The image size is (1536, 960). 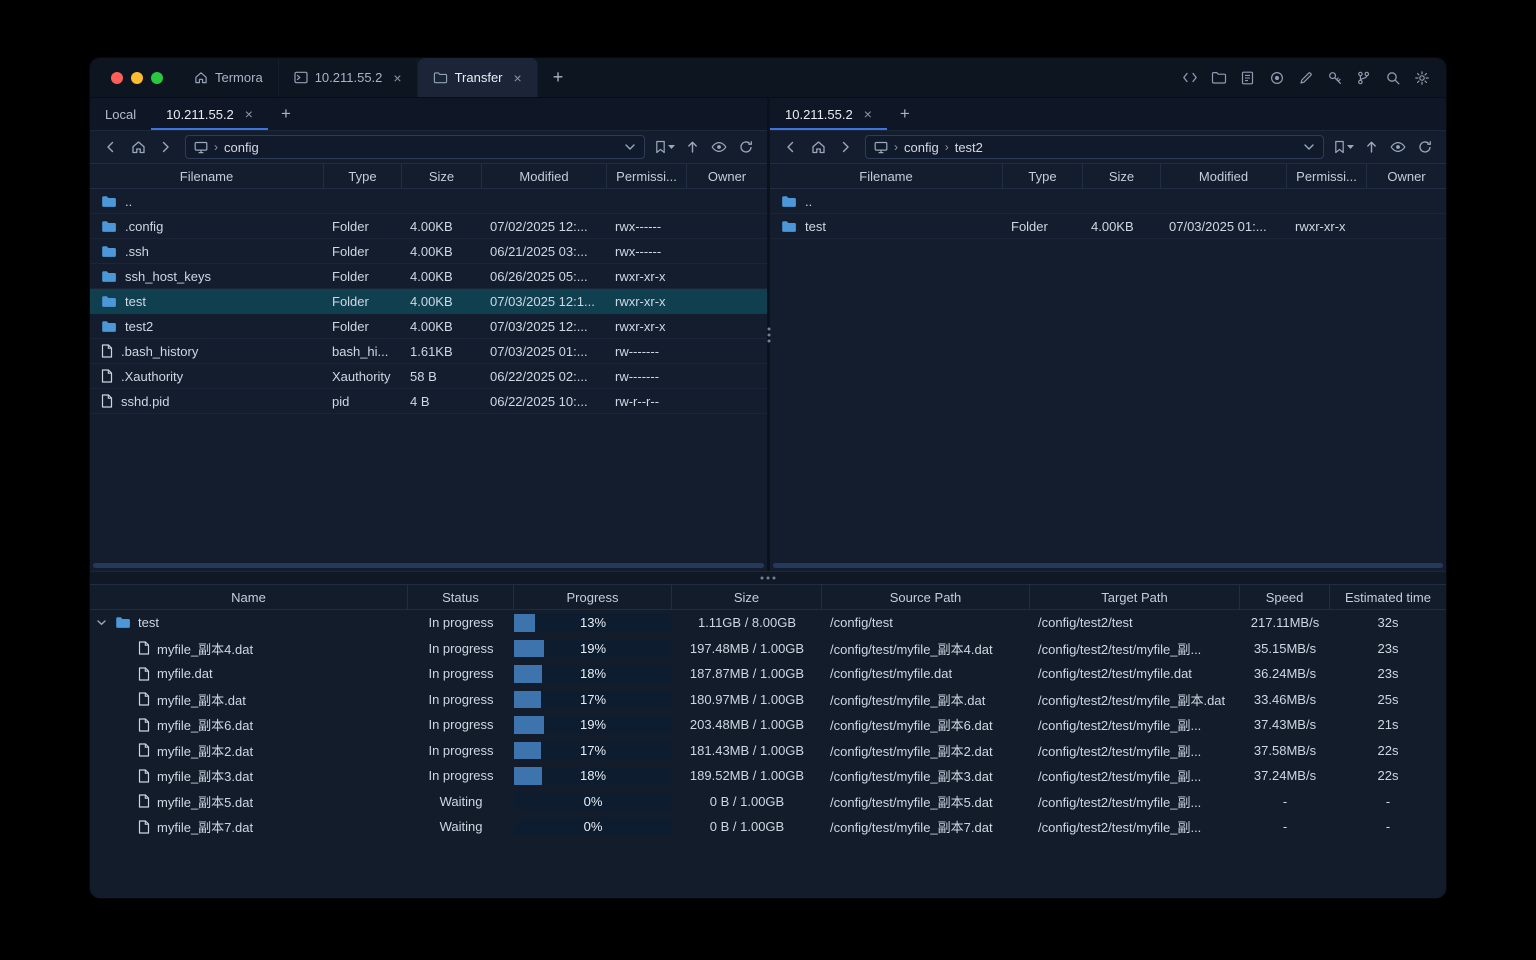 I want to click on left-horizontal-scrollbar, so click(x=428, y=566).